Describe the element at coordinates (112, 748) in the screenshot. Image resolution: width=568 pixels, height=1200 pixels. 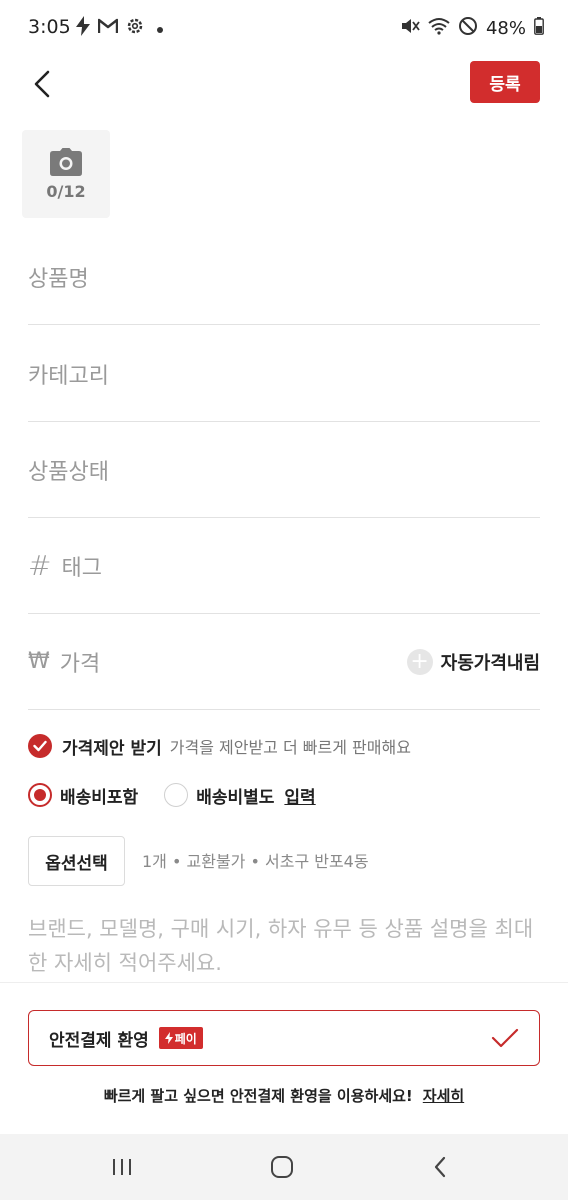
I see `price-offer-label: 가격제안 받기` at that location.